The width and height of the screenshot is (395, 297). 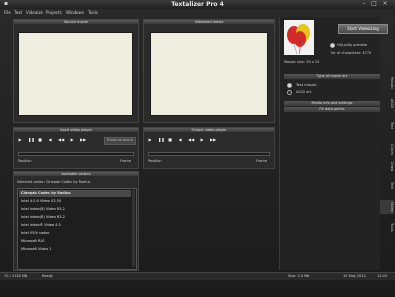 I want to click on input-frame-label: Frame, so click(x=125, y=161).